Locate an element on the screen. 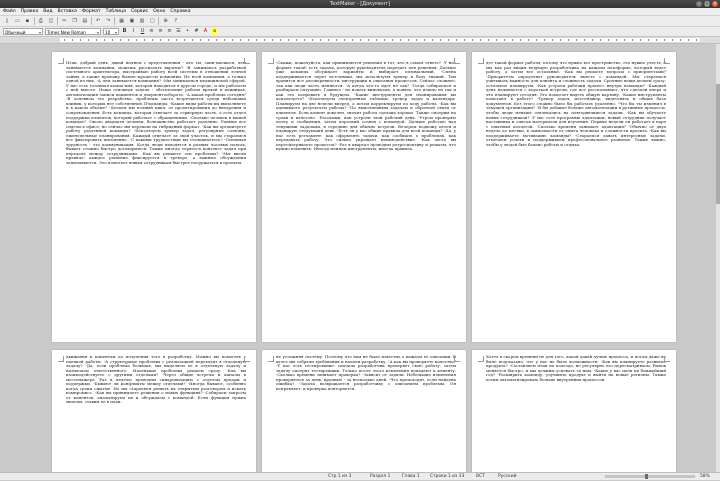 Image resolution: width=720 pixels, height=481 pixels. numbered-list-icon: # is located at coordinates (196, 31).